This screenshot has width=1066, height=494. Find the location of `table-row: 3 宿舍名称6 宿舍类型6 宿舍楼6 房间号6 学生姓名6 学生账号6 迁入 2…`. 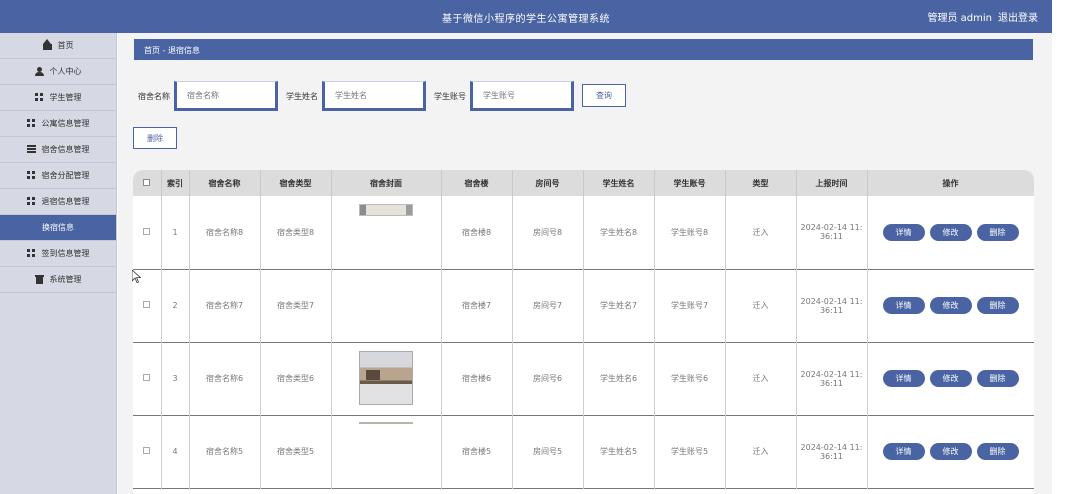

table-row: 3 宿舍名称6 宿舍类型6 宿舍楼6 房间号6 学生姓名6 学生账号6 迁入 2… is located at coordinates (583, 378).